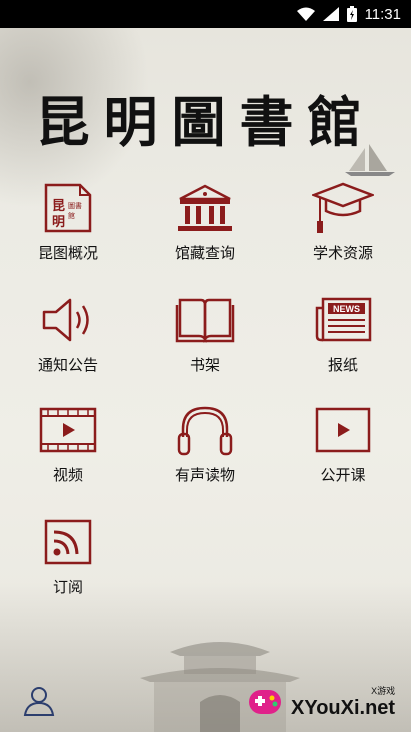  I want to click on menu-item-announcements: 通知公告, so click(68, 337).